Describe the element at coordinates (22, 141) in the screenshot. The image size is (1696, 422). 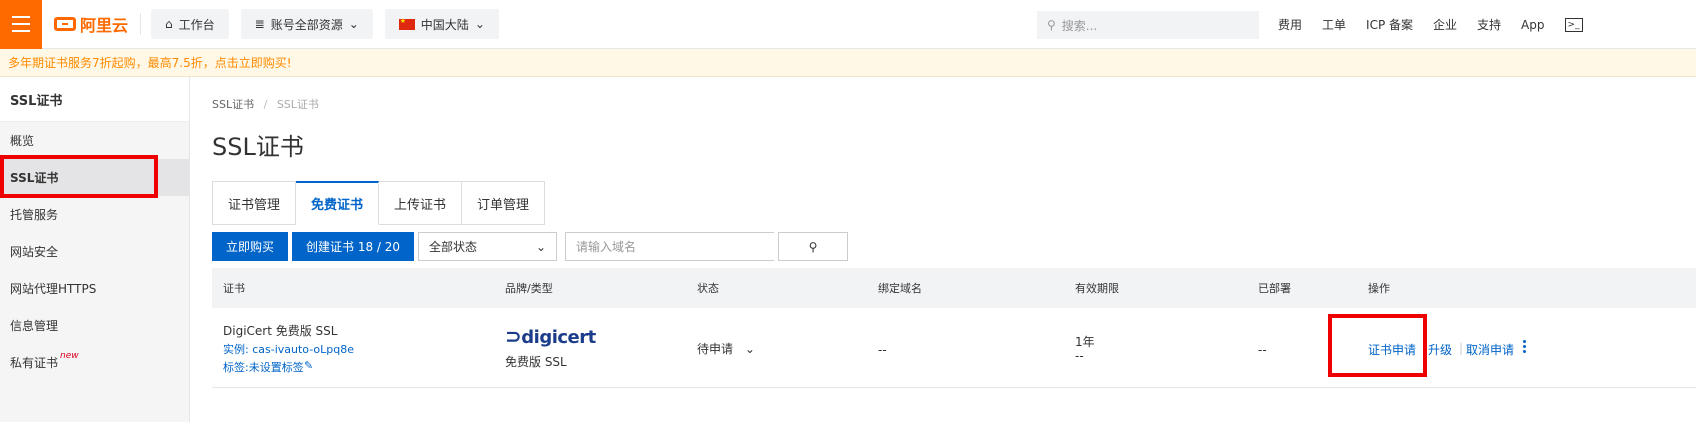
I see `sidebar-item-label: 概览` at that location.